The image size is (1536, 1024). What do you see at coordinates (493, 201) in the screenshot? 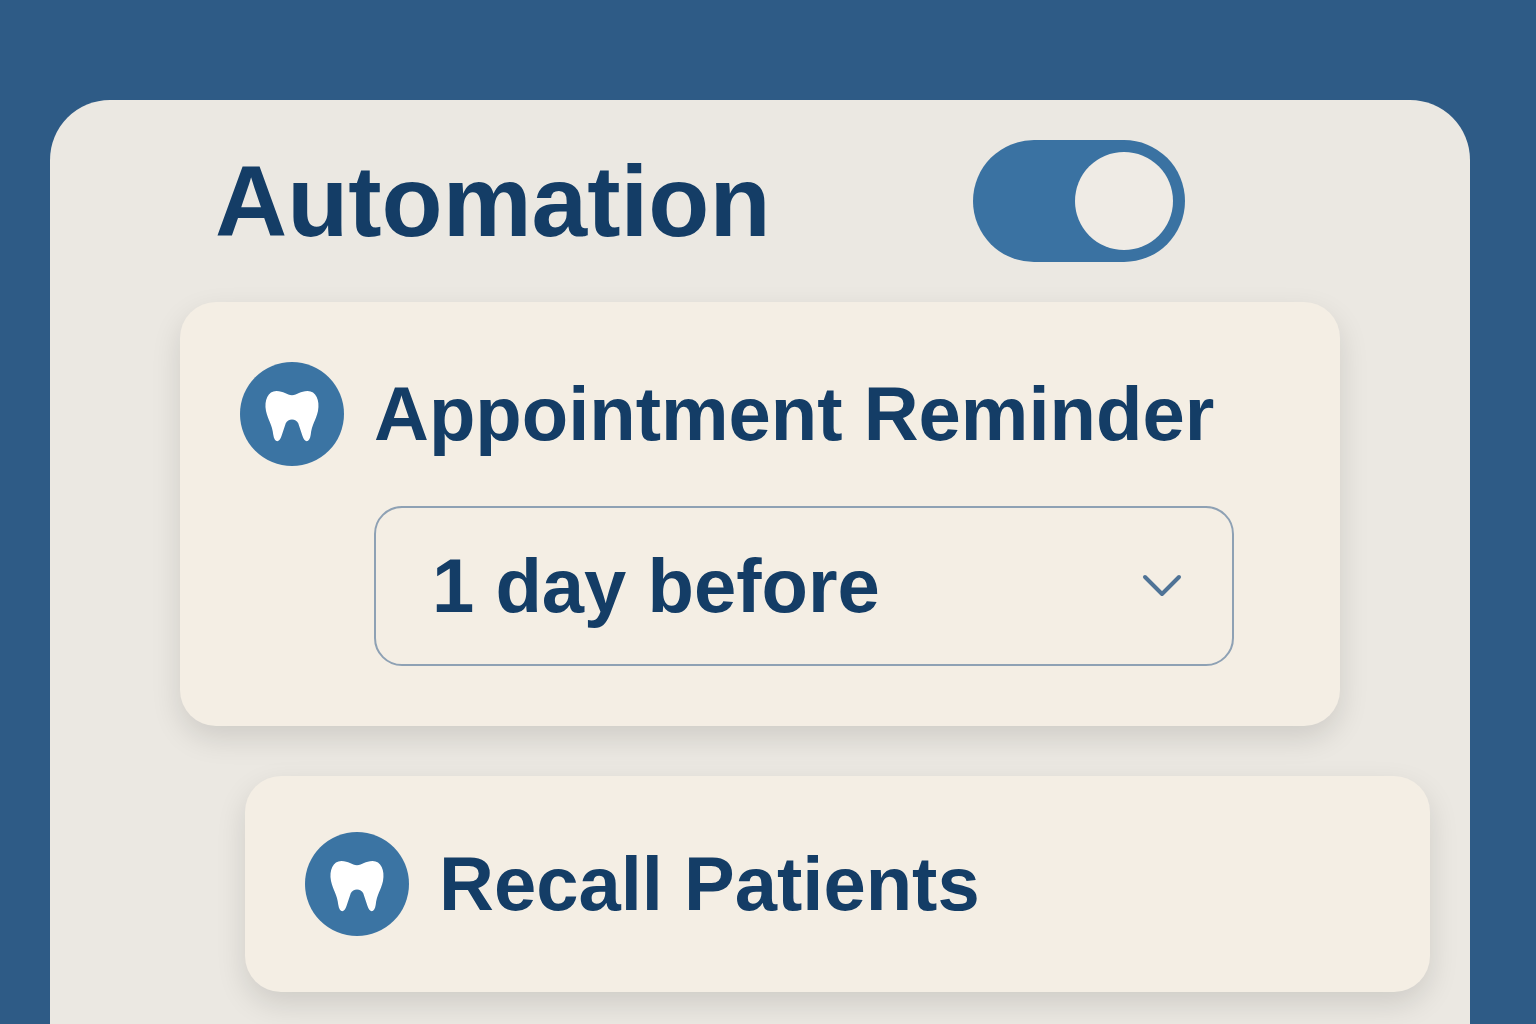
I see `panel-title: Automation` at bounding box center [493, 201].